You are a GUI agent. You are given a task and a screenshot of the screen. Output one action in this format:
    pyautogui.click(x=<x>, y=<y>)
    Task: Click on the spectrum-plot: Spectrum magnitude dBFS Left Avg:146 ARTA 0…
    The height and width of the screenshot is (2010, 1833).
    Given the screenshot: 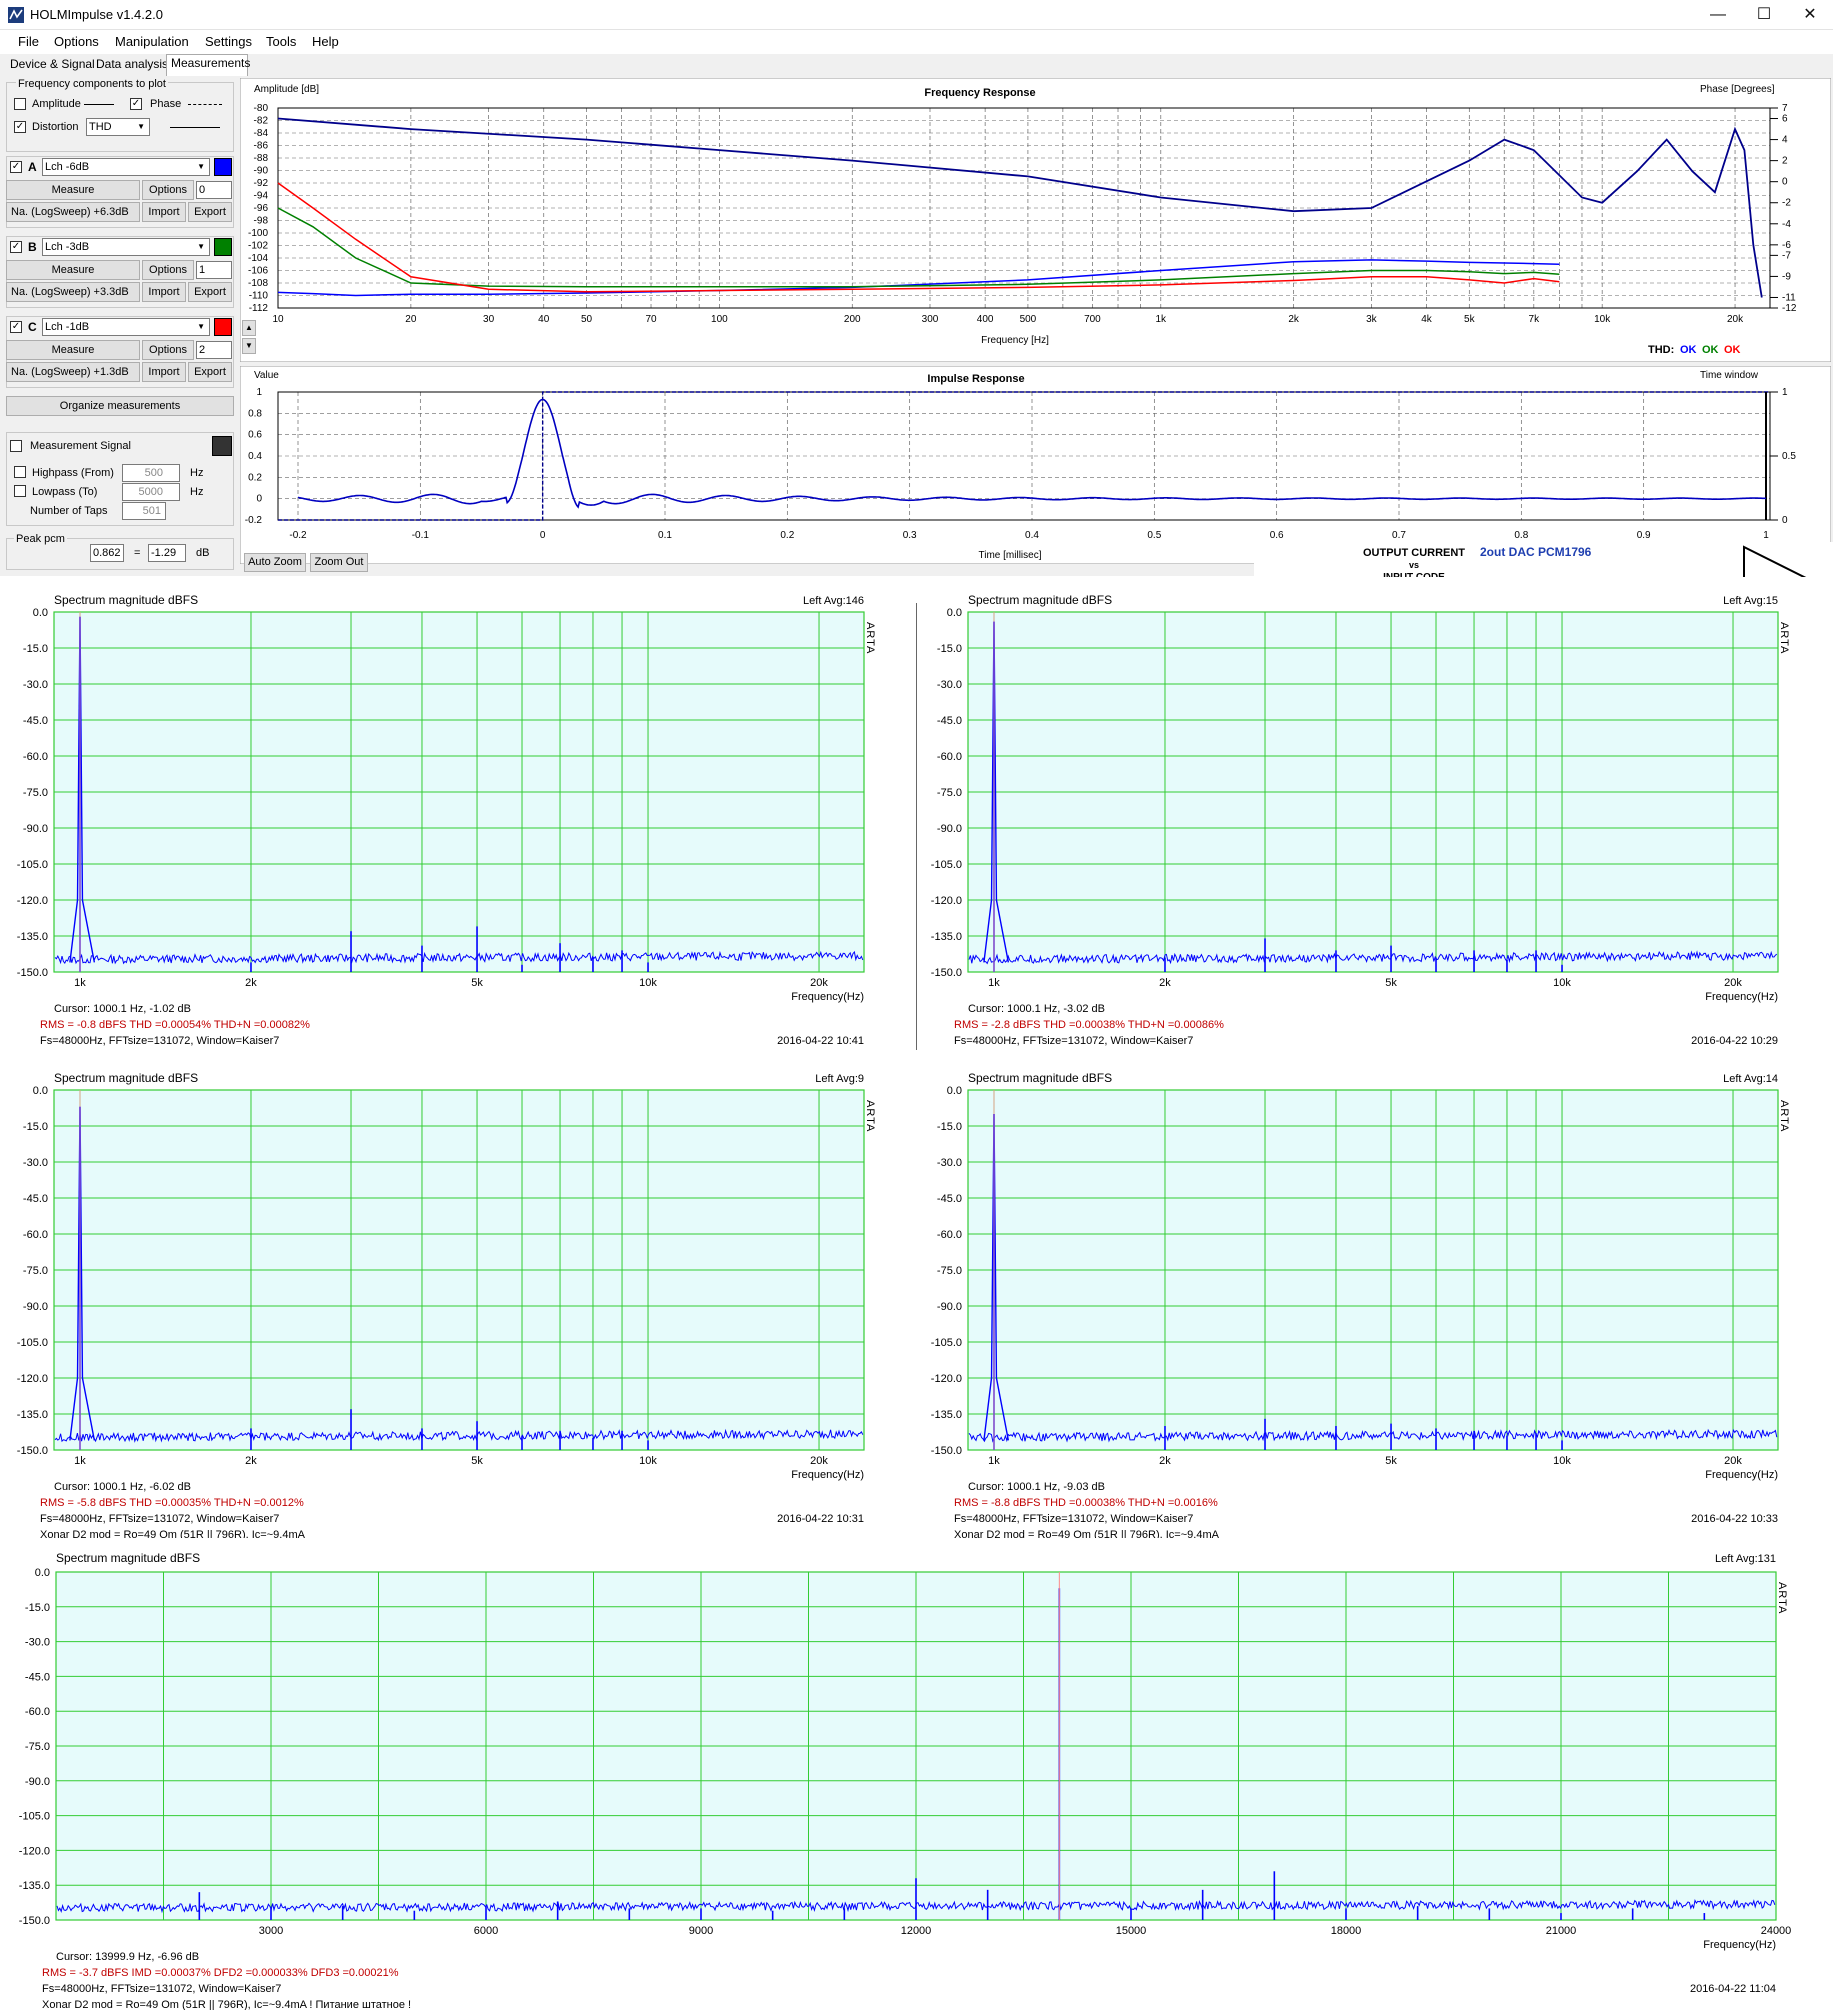 What is the action you would take?
    pyautogui.click(x=458, y=826)
    